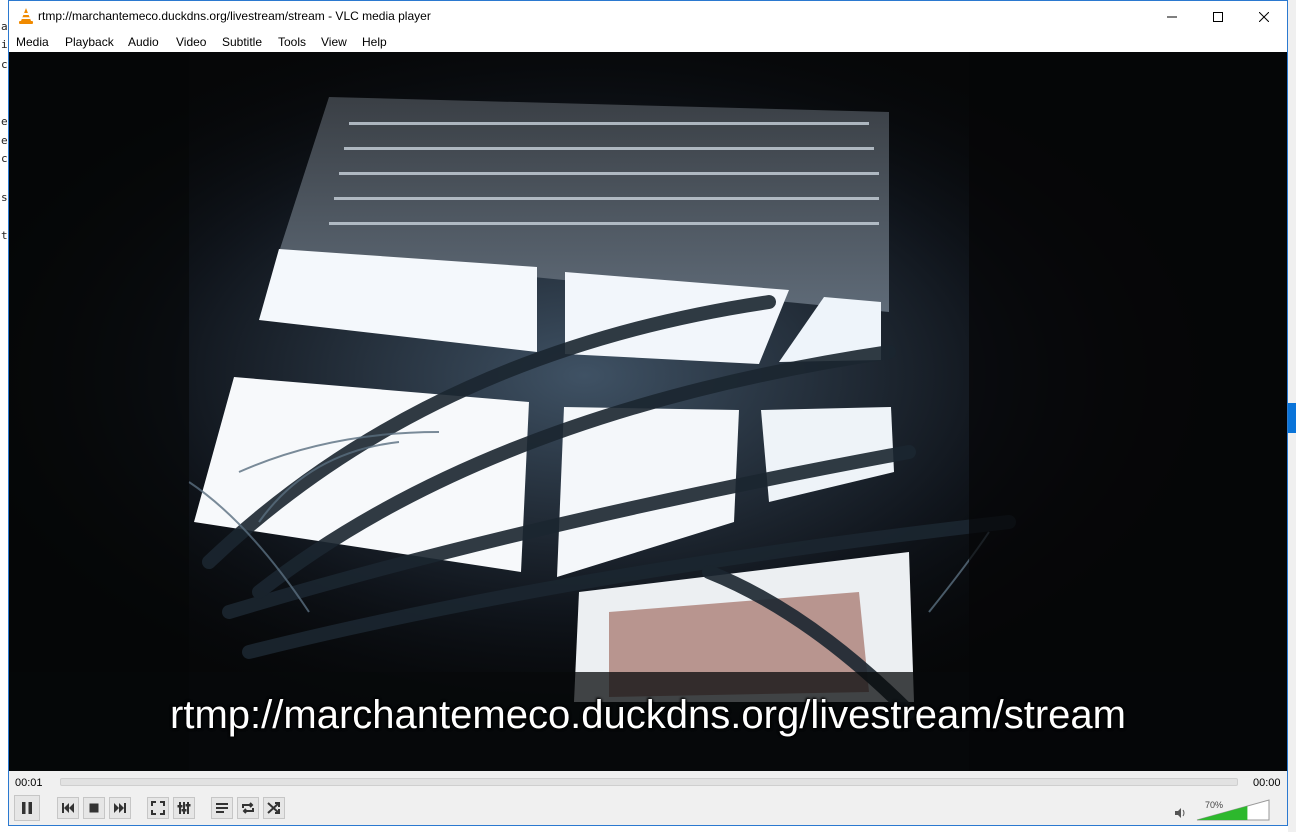 The image size is (1296, 832). Describe the element at coordinates (648, 798) in the screenshot. I see `playback-controls: 00:01 00:00 70%` at that location.